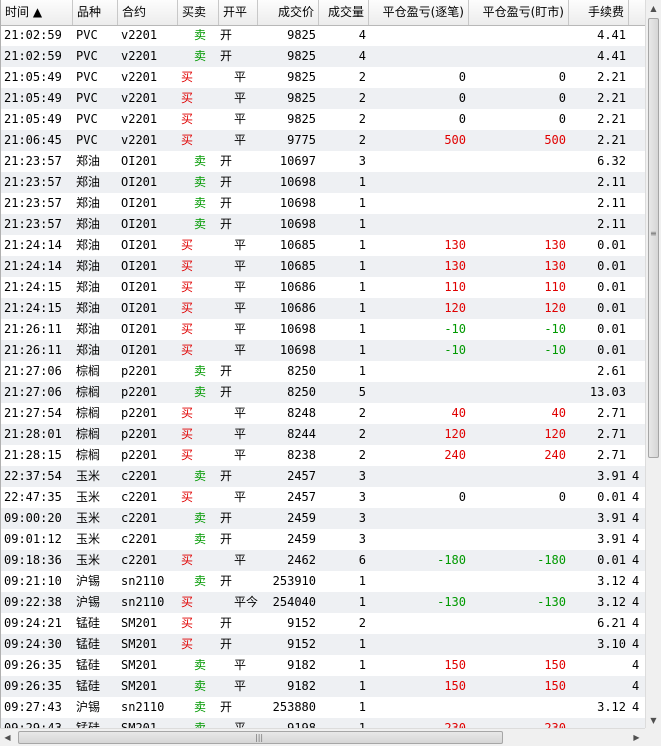 The image size is (661, 746). Describe the element at coordinates (33, 329) in the screenshot. I see `cell-time: 21:26:11` at that location.